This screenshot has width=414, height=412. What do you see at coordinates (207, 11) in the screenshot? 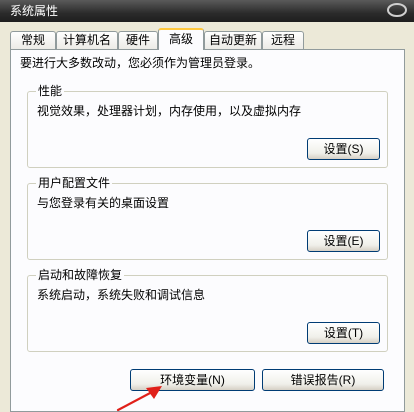
I see `title-bar: 系统属性` at bounding box center [207, 11].